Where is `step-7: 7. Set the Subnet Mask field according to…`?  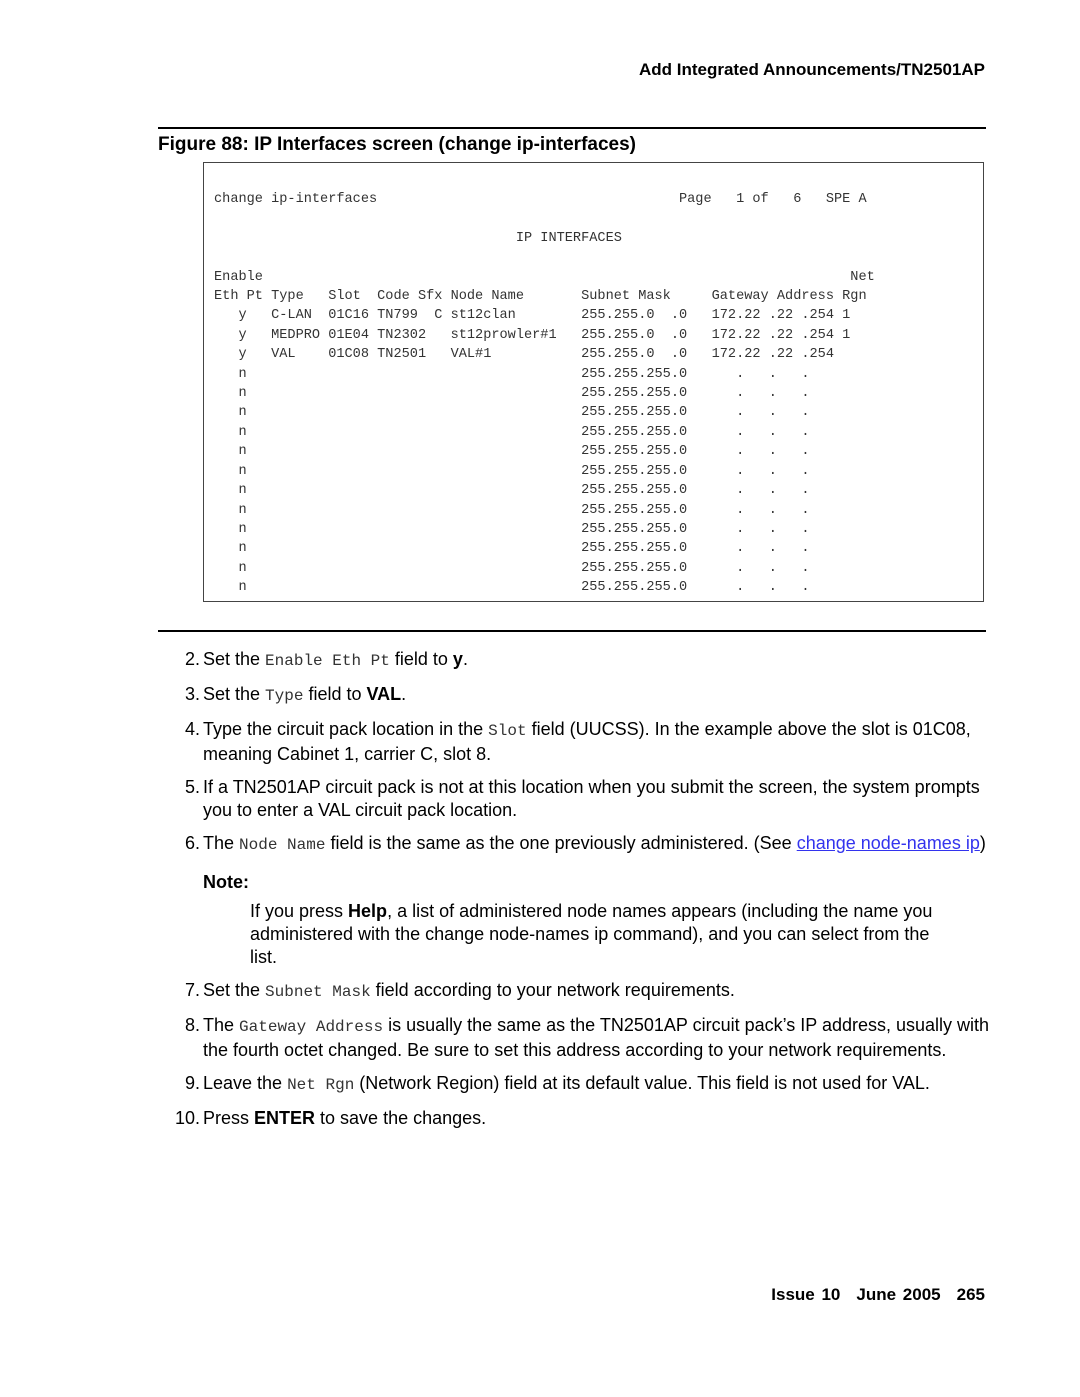 step-7: 7. Set the Subnet Mask field according to… is located at coordinates (459, 990).